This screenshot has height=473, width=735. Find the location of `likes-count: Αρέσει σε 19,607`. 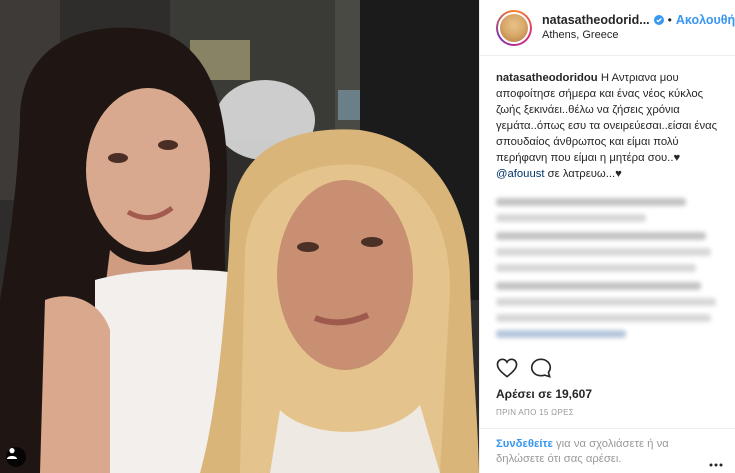

likes-count: Αρέσει σε 19,607 is located at coordinates (544, 394).